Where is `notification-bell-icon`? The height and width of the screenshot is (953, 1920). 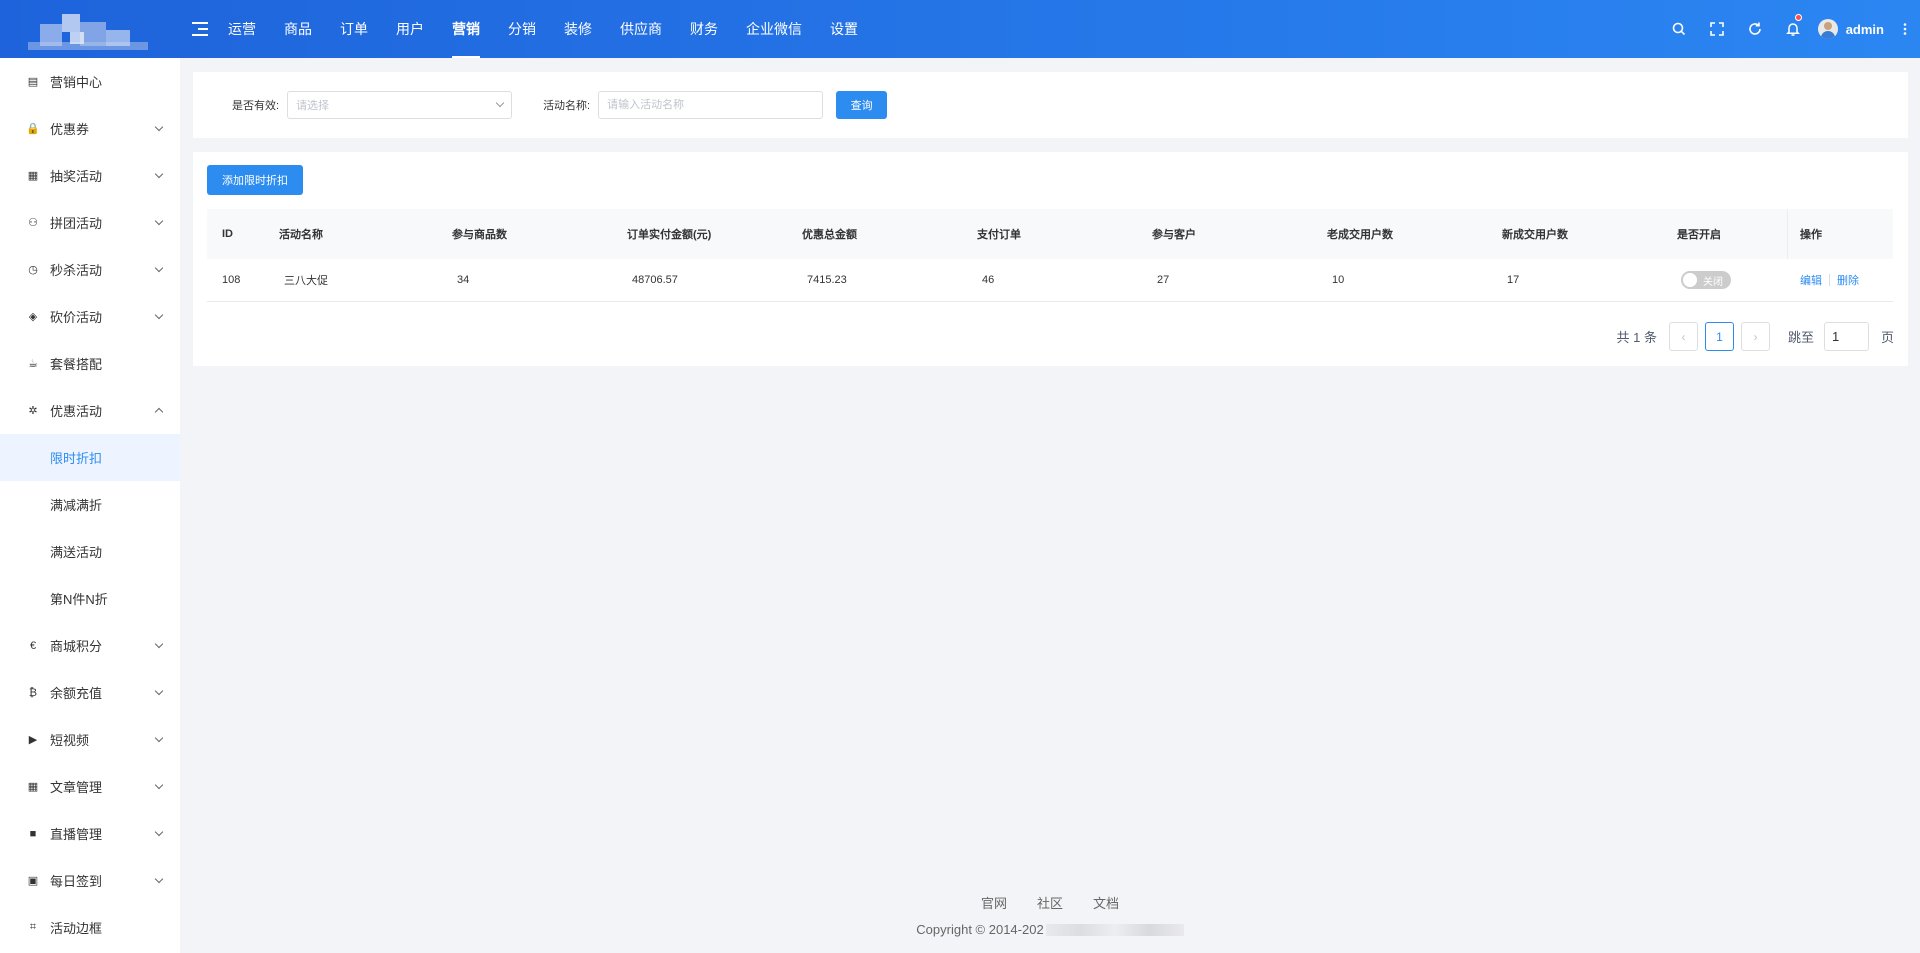 notification-bell-icon is located at coordinates (1793, 29).